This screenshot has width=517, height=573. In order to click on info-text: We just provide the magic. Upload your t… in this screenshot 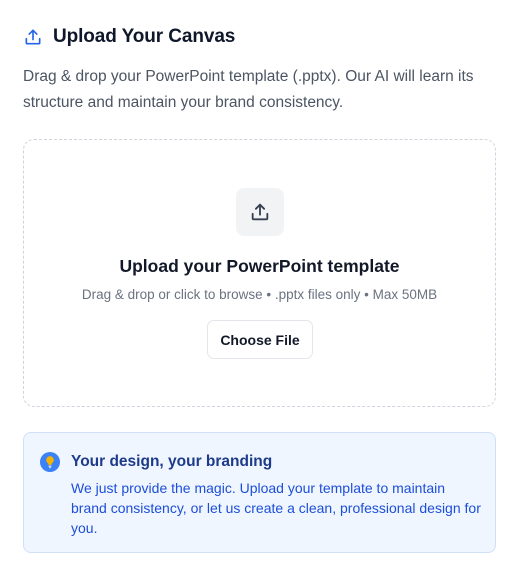, I will do `click(276, 508)`.